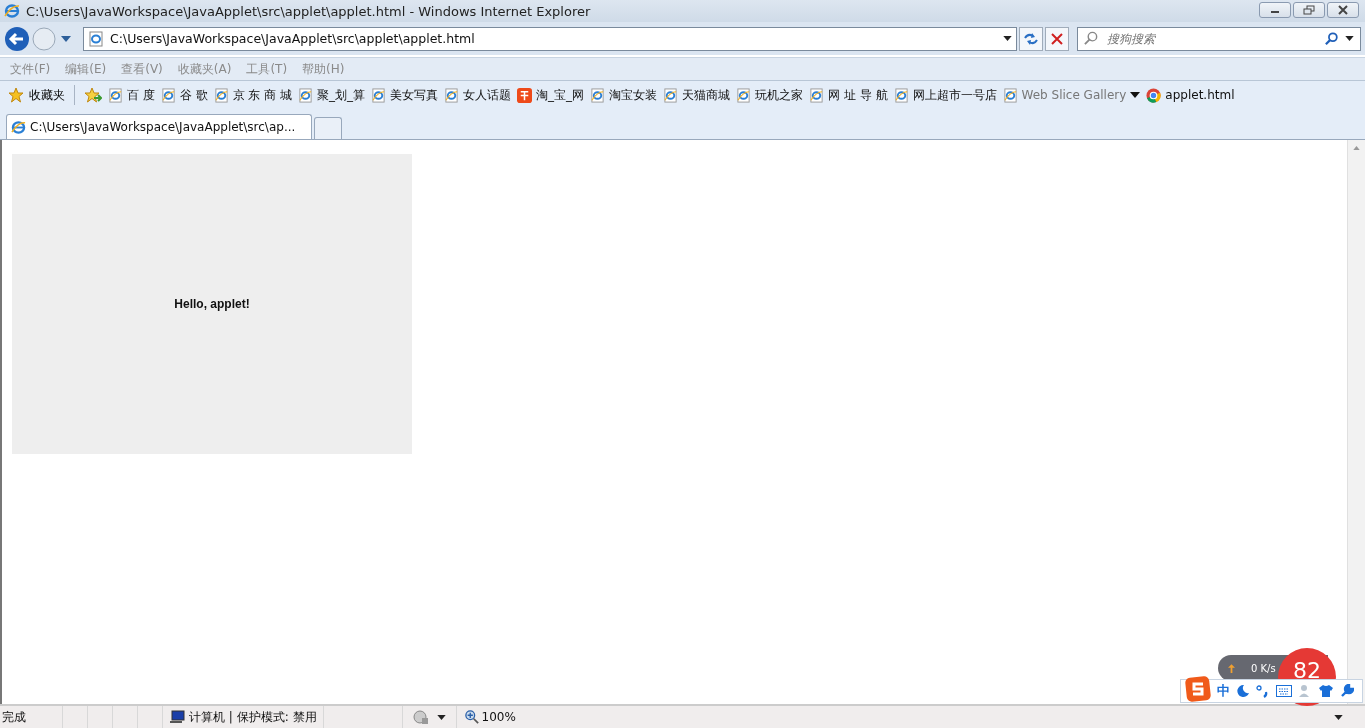  I want to click on favorite-link: 网 址 导 航, so click(848, 95).